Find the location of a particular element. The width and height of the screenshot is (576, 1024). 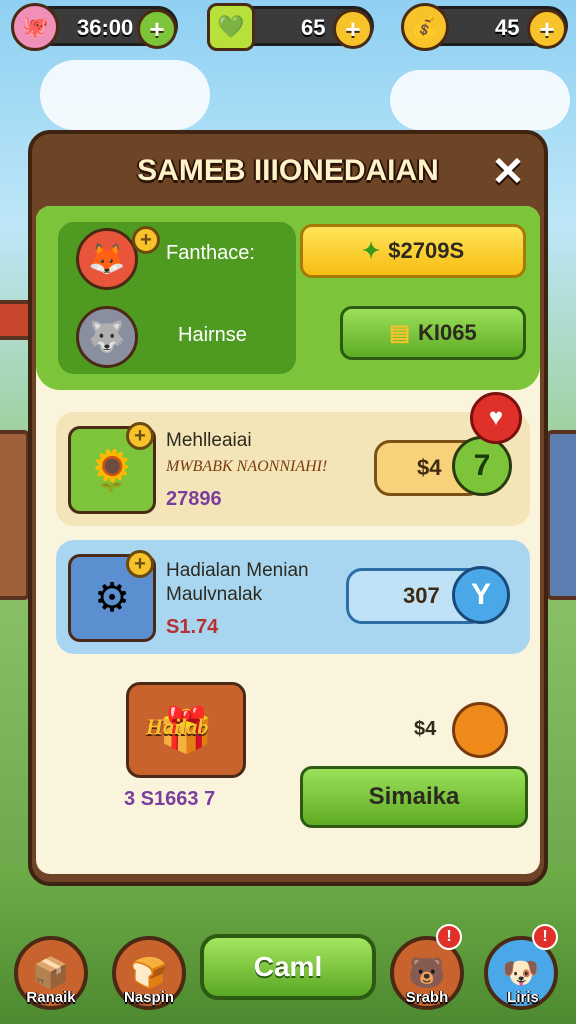

resource-counter-gems: 💚 65 + is located at coordinates (290, 27).